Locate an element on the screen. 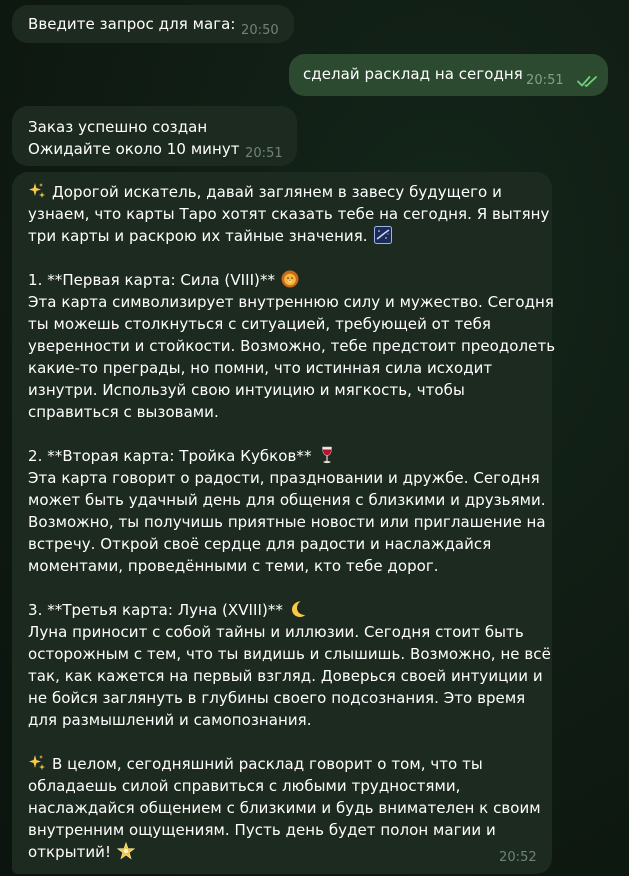 The image size is (629, 876). wine-glass-icon is located at coordinates (326, 455).